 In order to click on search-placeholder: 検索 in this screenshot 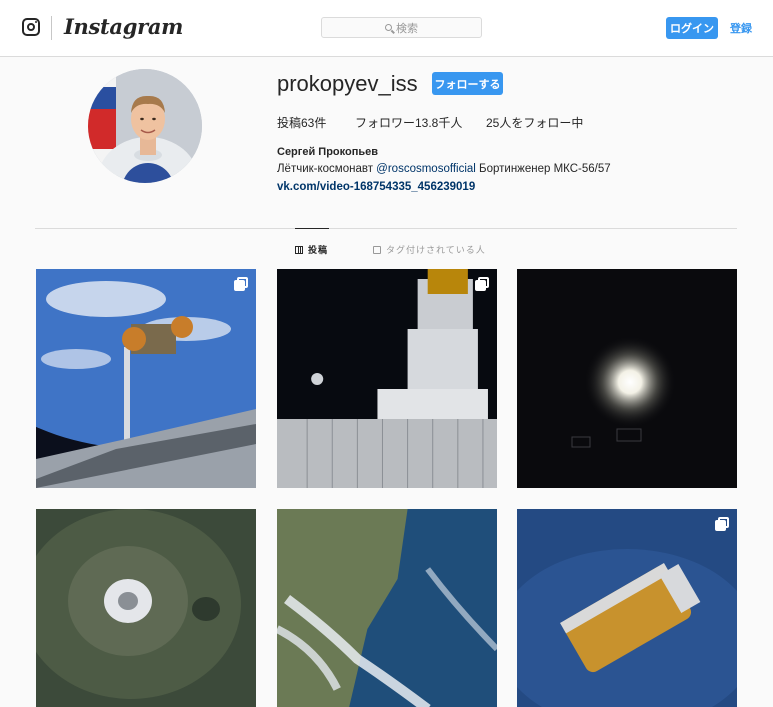, I will do `click(407, 28)`.